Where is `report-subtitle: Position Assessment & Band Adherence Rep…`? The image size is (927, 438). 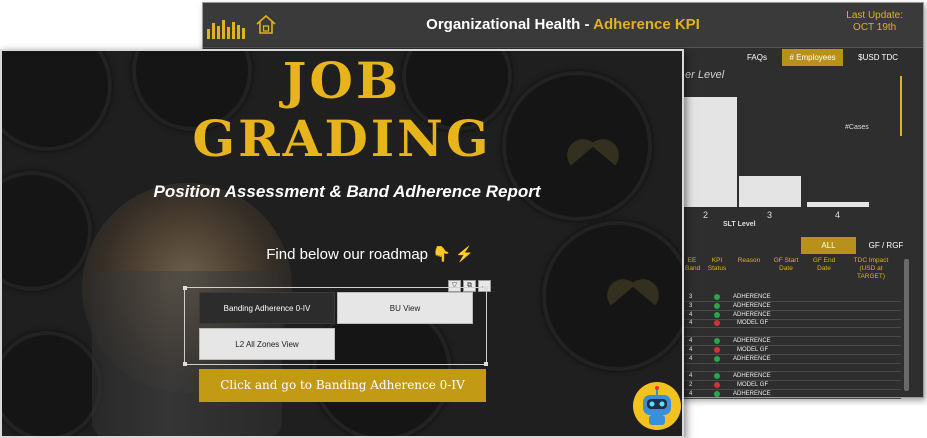 report-subtitle: Position Assessment & Band Adherence Rep… is located at coordinates (347, 191).